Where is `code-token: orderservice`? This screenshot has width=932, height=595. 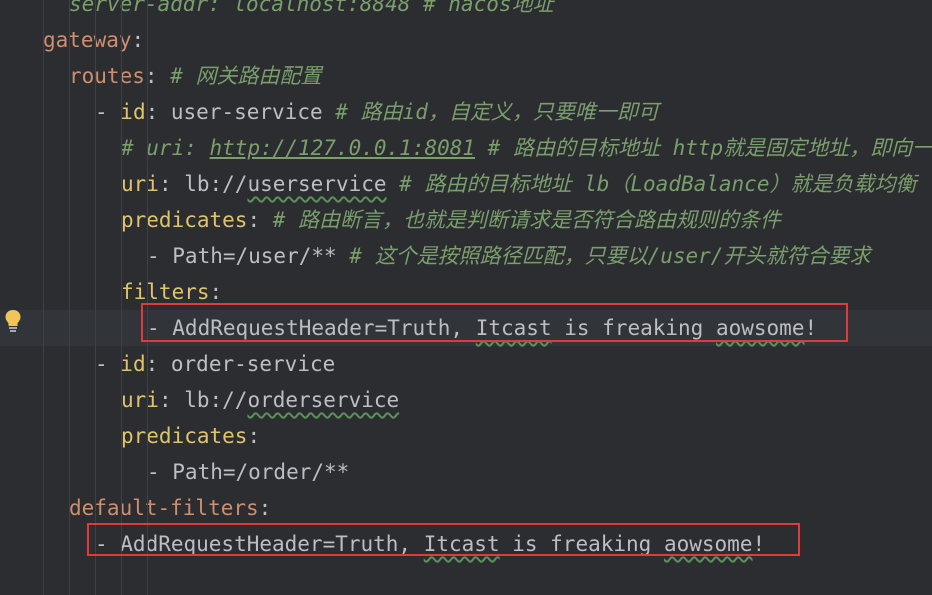
code-token: orderservice is located at coordinates (323, 400).